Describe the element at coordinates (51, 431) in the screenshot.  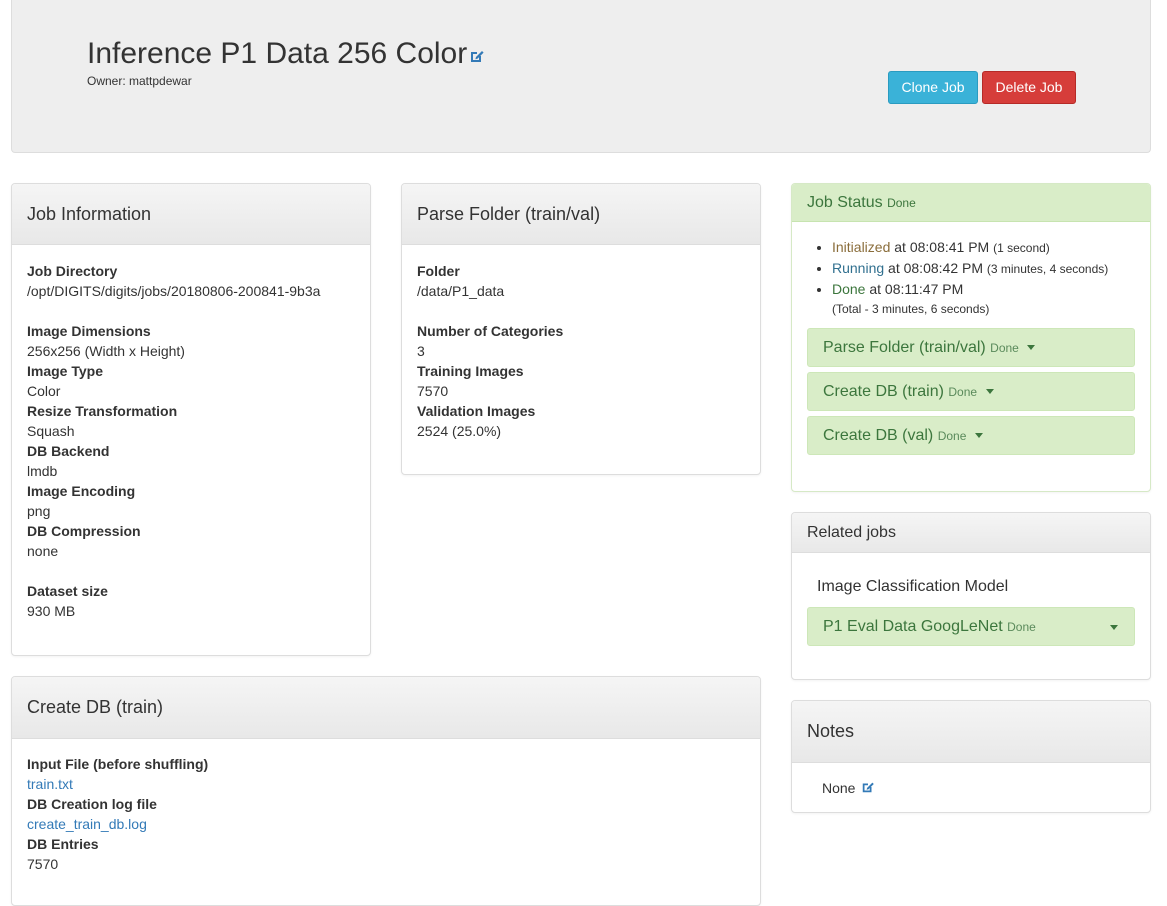
I see `resize-transformation-value: Squash` at that location.